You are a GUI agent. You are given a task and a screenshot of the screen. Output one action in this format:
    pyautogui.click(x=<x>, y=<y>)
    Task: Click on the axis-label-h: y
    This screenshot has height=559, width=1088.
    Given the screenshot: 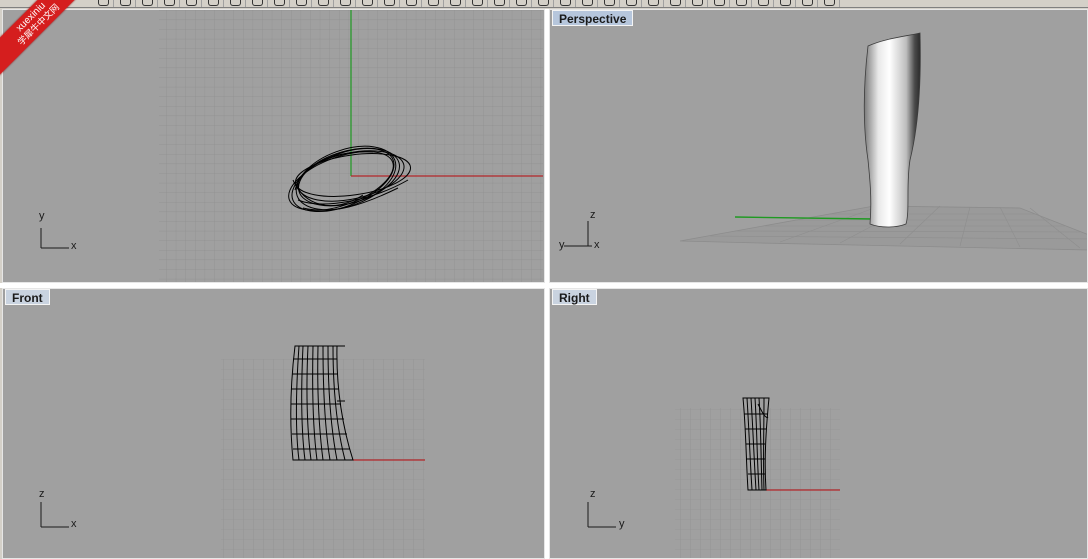 What is the action you would take?
    pyautogui.click(x=622, y=524)
    